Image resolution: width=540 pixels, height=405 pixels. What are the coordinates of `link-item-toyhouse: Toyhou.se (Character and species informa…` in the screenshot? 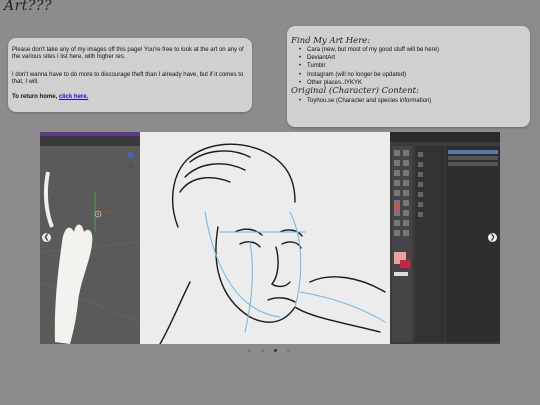 It's located at (365, 101).